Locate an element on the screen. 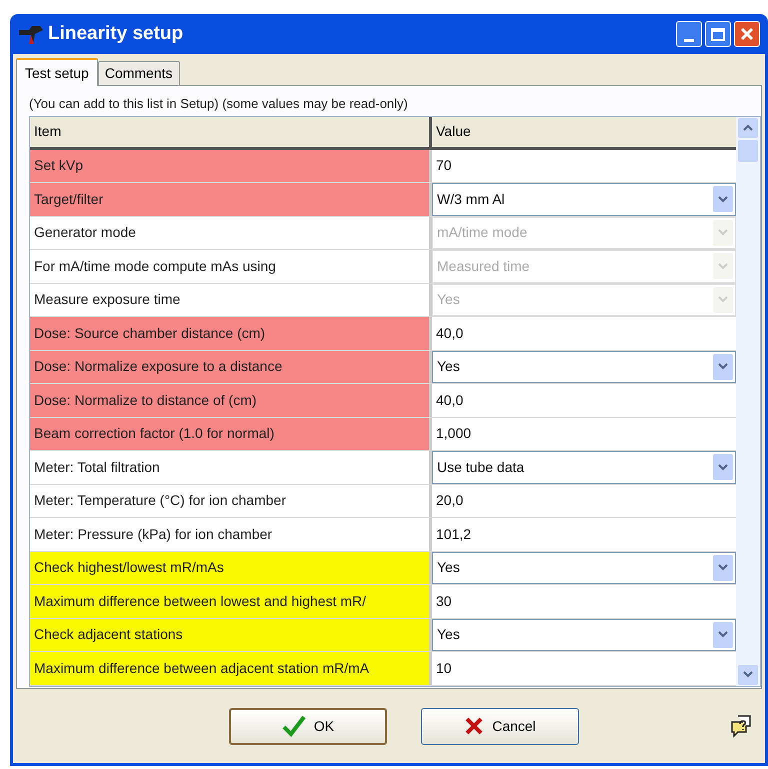  item-cell: Check adjacent stations is located at coordinates (231, 634).